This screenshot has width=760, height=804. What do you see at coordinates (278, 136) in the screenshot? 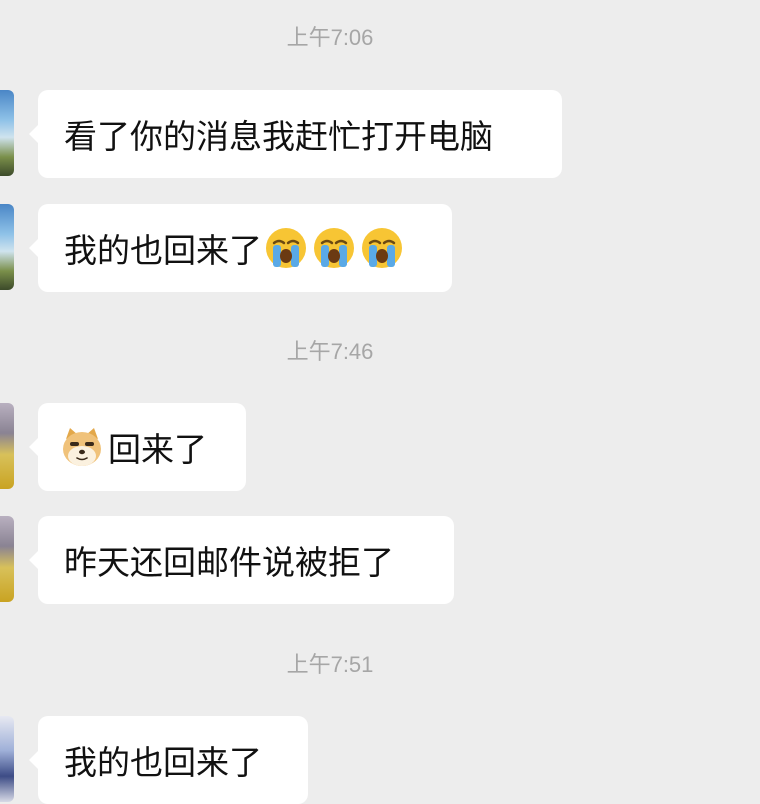
I see `message-text: 看了你的消息我赶忙打开电脑` at bounding box center [278, 136].